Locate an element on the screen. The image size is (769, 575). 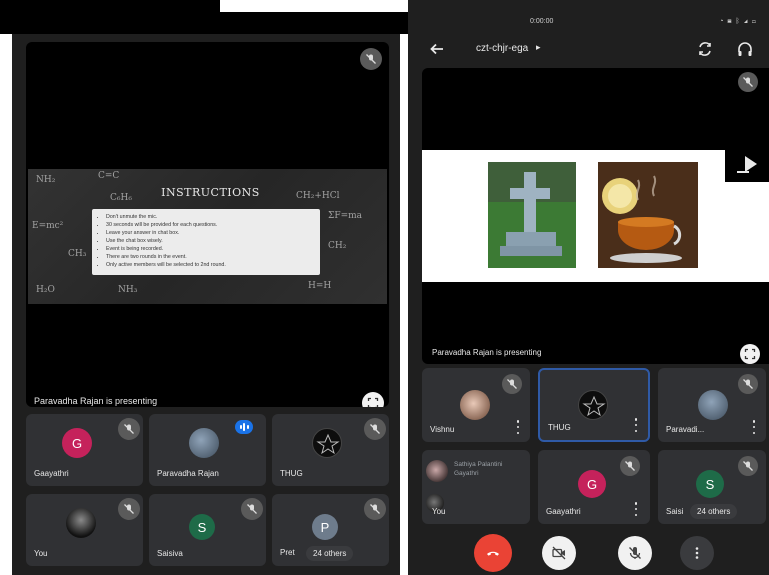
instruction-item: Use the chat box wisely. is located at coordinates (210, 241).